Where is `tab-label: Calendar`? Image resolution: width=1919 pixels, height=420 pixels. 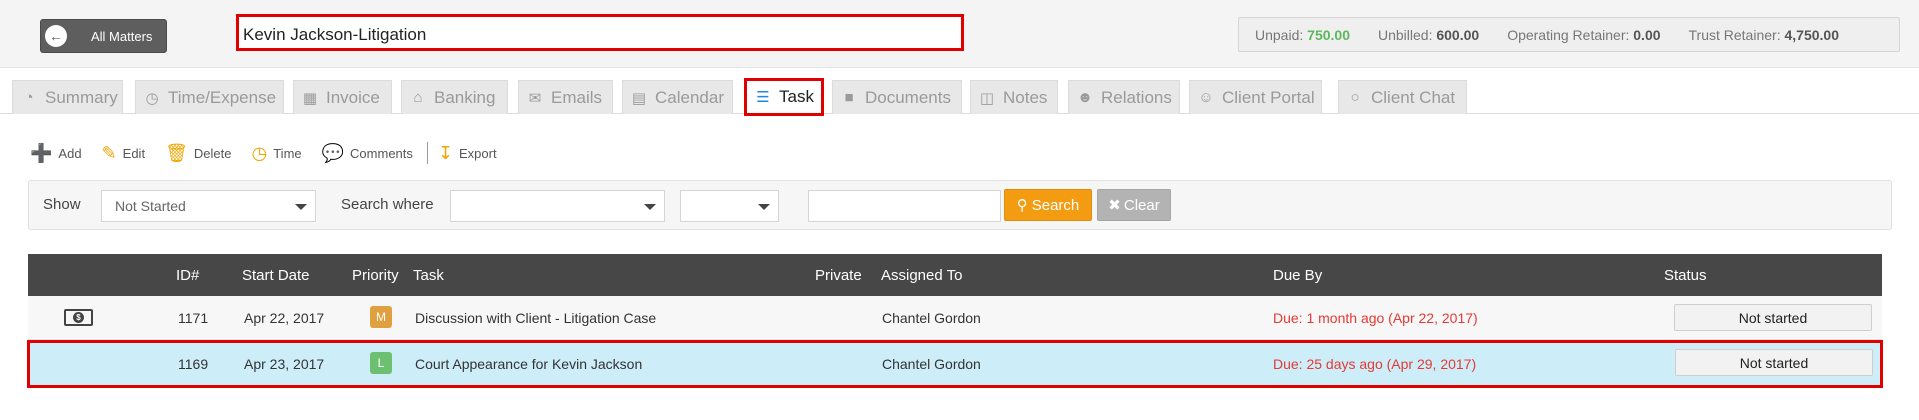 tab-label: Calendar is located at coordinates (689, 97).